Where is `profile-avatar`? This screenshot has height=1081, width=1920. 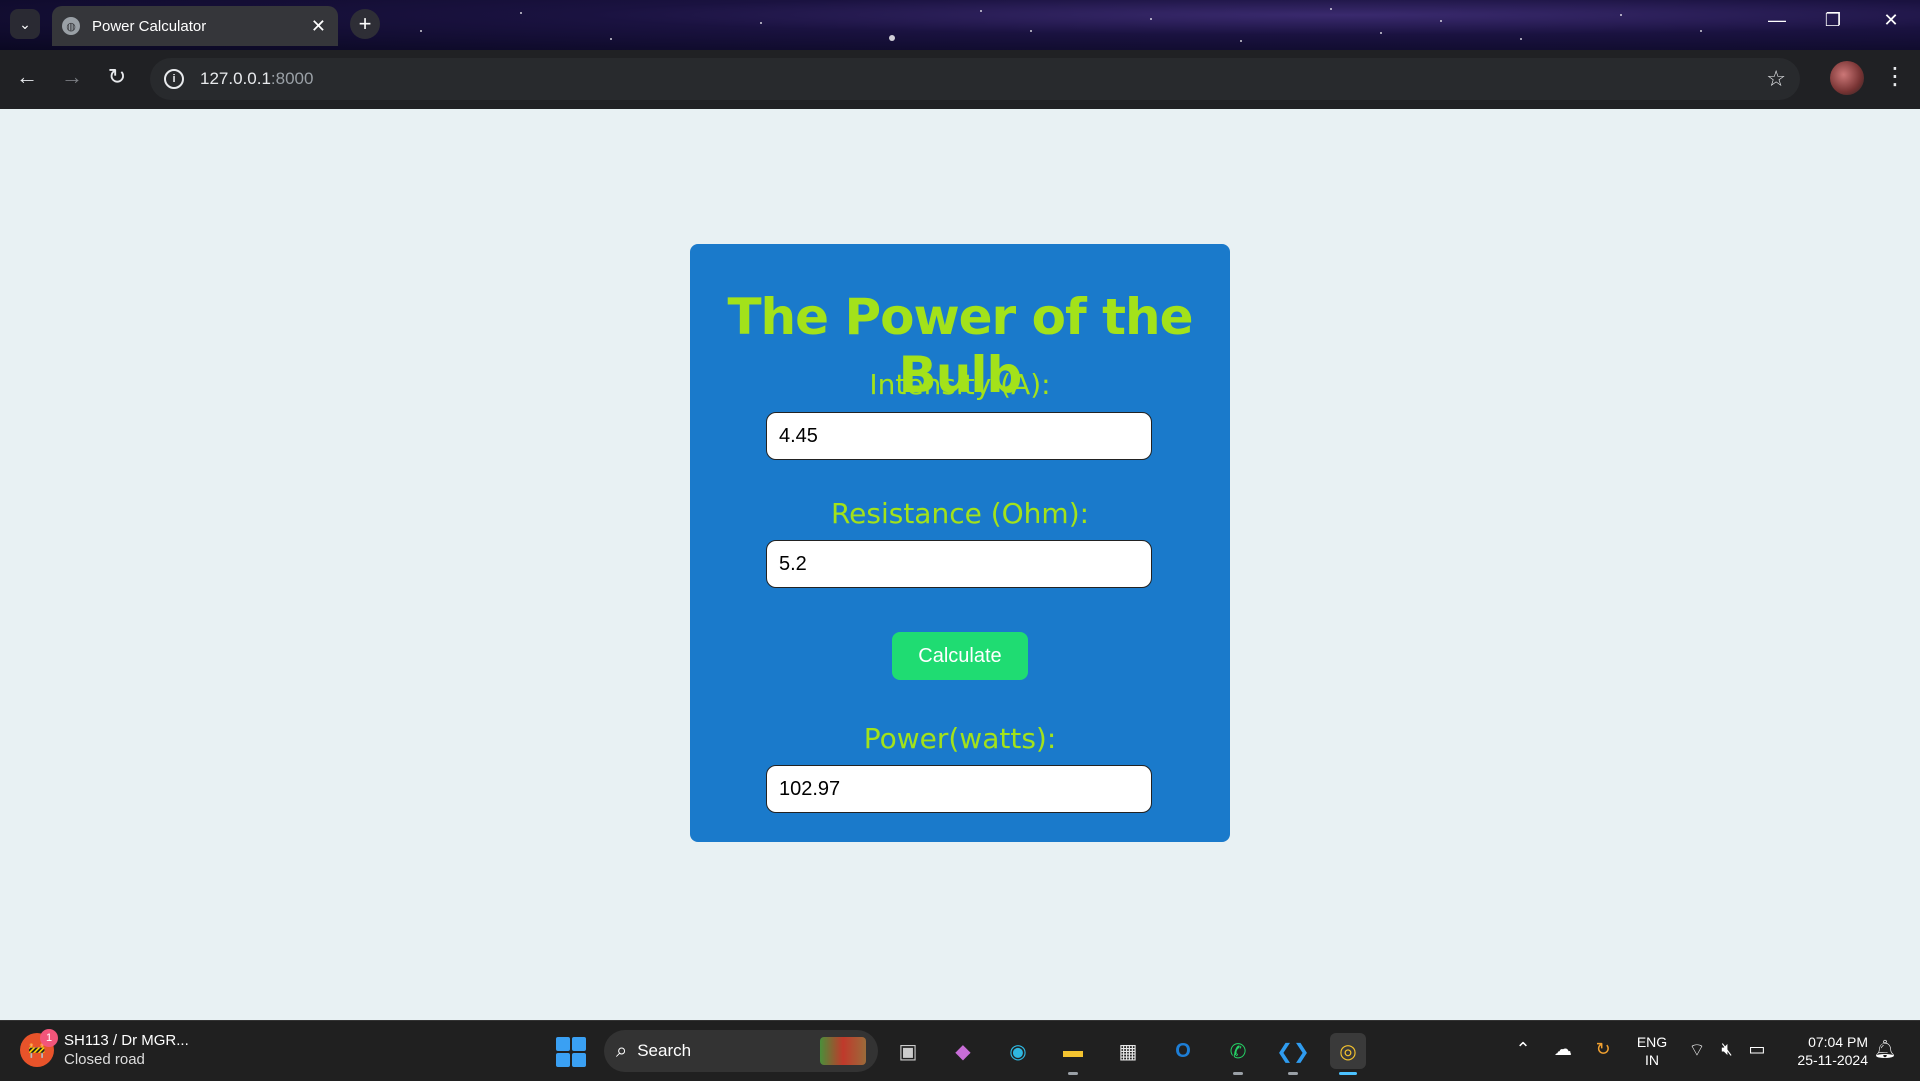 profile-avatar is located at coordinates (1847, 78).